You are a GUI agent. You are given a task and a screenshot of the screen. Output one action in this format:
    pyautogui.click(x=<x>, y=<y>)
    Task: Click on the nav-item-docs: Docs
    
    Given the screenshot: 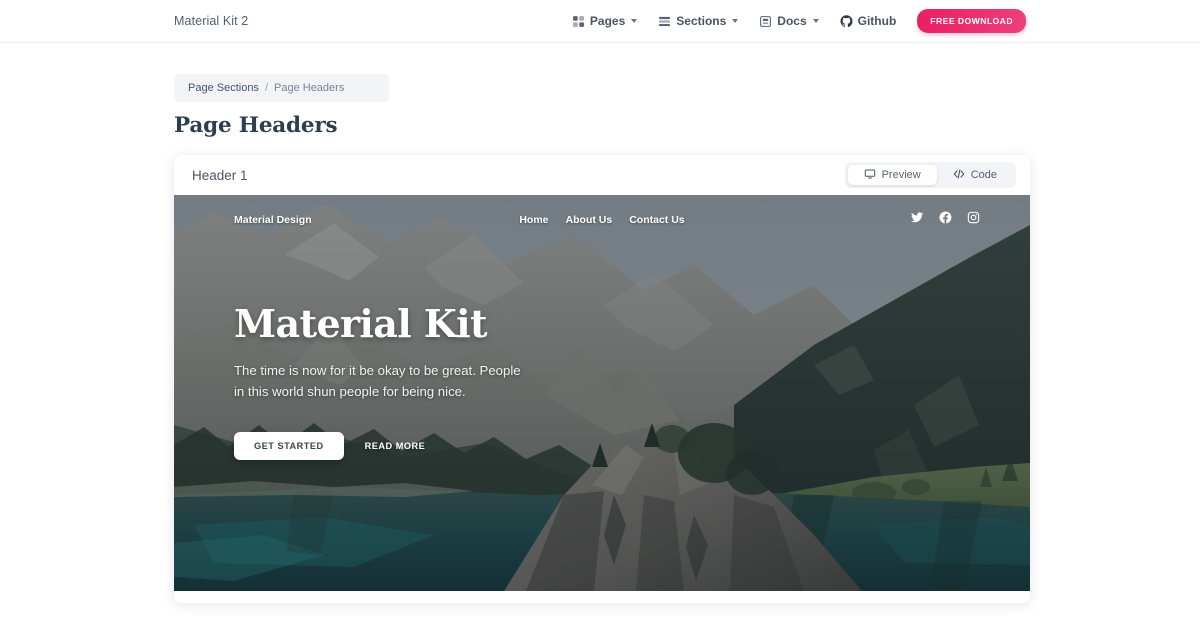 What is the action you would take?
    pyautogui.click(x=789, y=21)
    